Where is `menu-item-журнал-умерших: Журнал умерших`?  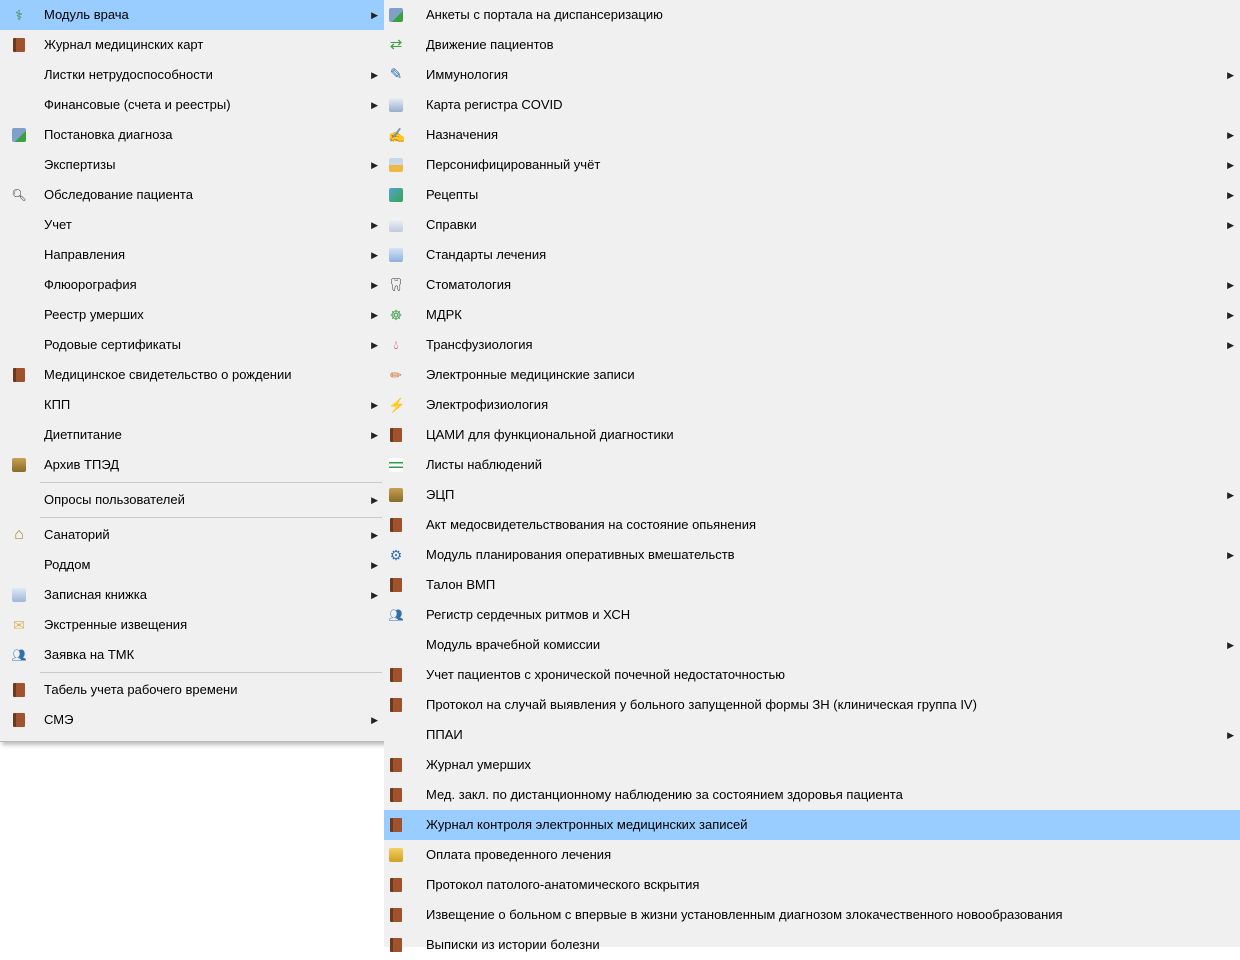
menu-item-журнал-умерших: Журнал умерших is located at coordinates (812, 765).